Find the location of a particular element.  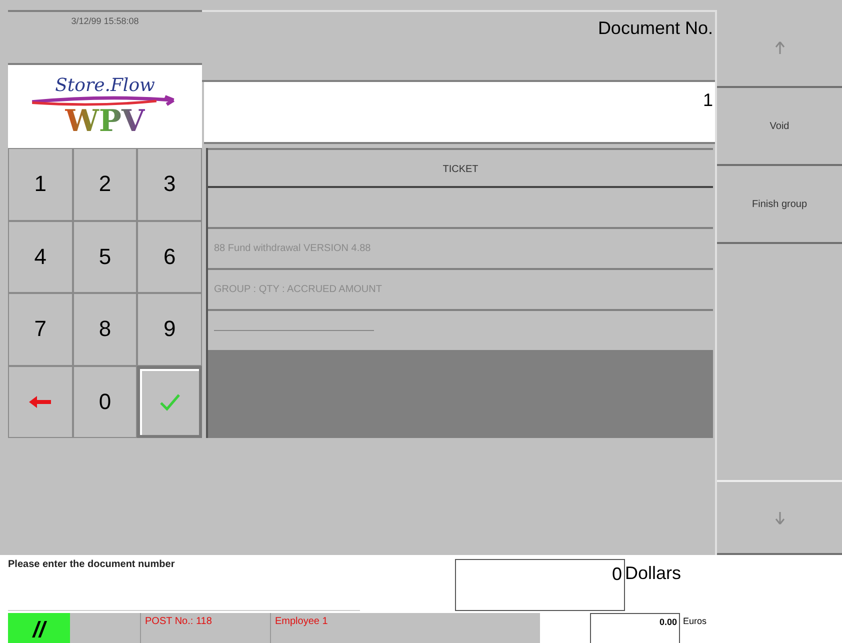

status-indicator: // is located at coordinates (39, 628).